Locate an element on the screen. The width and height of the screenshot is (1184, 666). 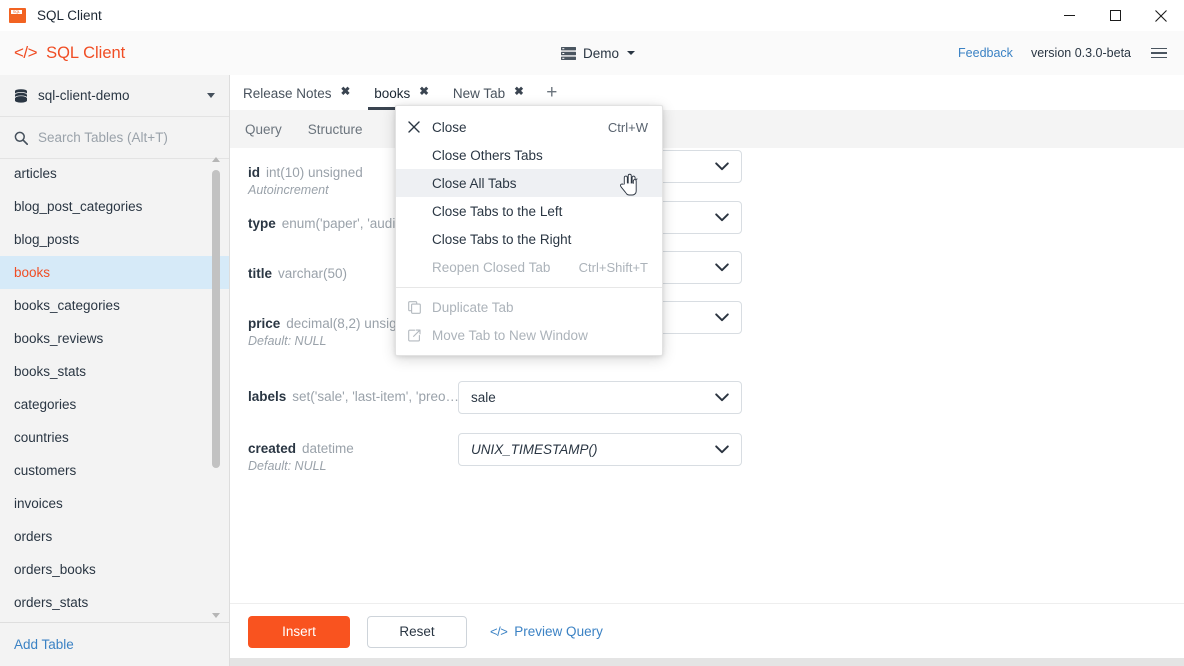
database-icon is located at coordinates (26, 95).